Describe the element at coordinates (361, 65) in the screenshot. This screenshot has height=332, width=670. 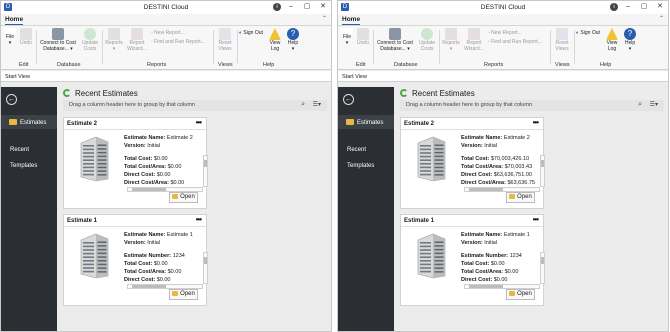
I see `group-edit-label: Edit` at that location.